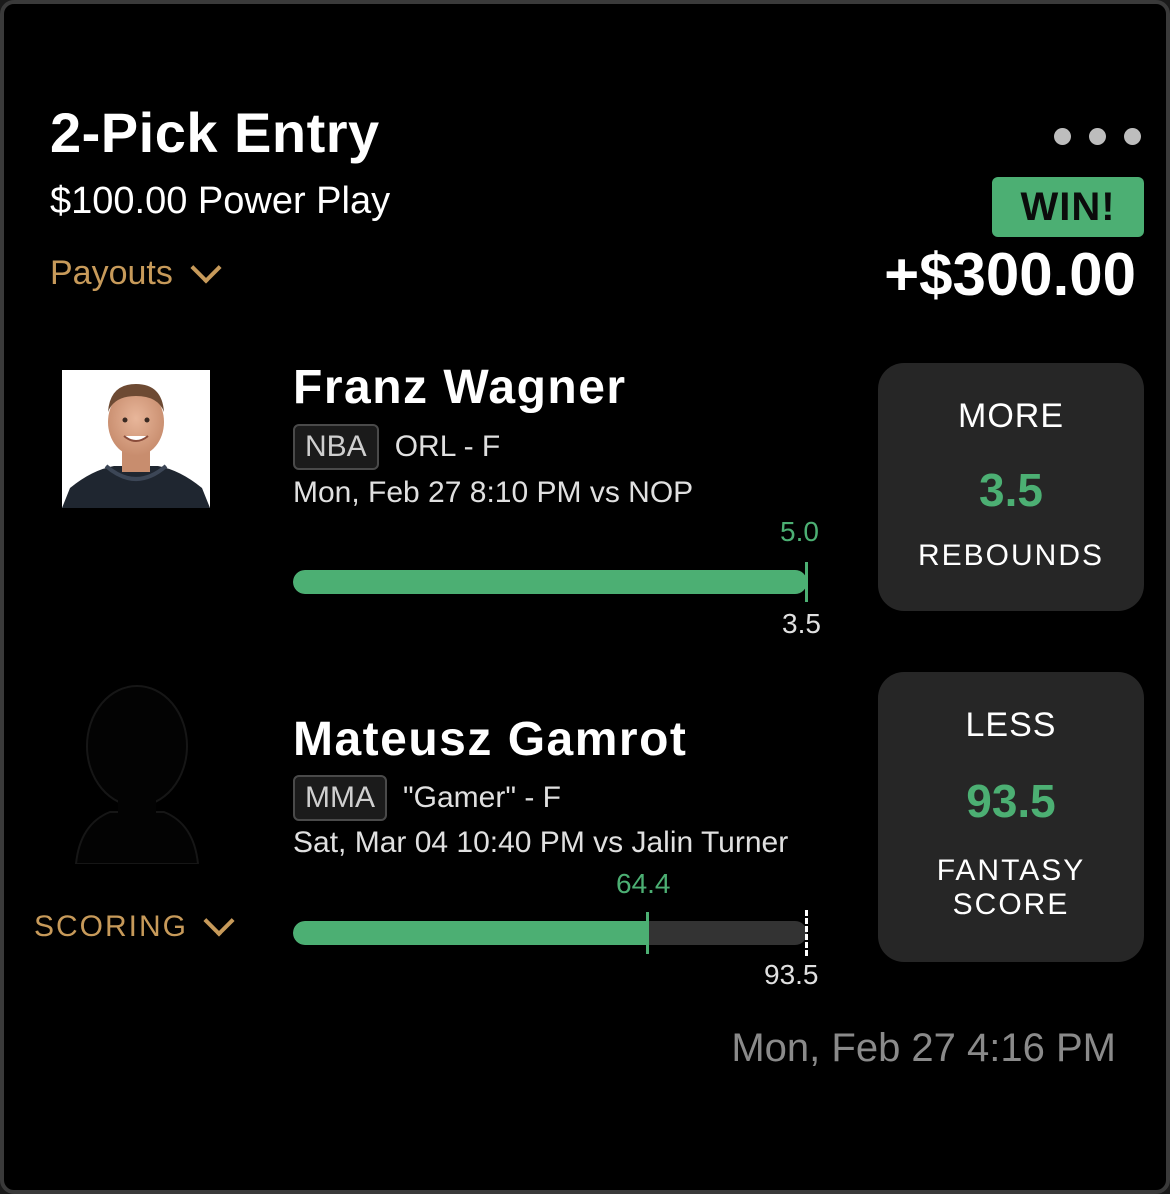  I want to click on pick-direction: LESS, so click(1011, 725).